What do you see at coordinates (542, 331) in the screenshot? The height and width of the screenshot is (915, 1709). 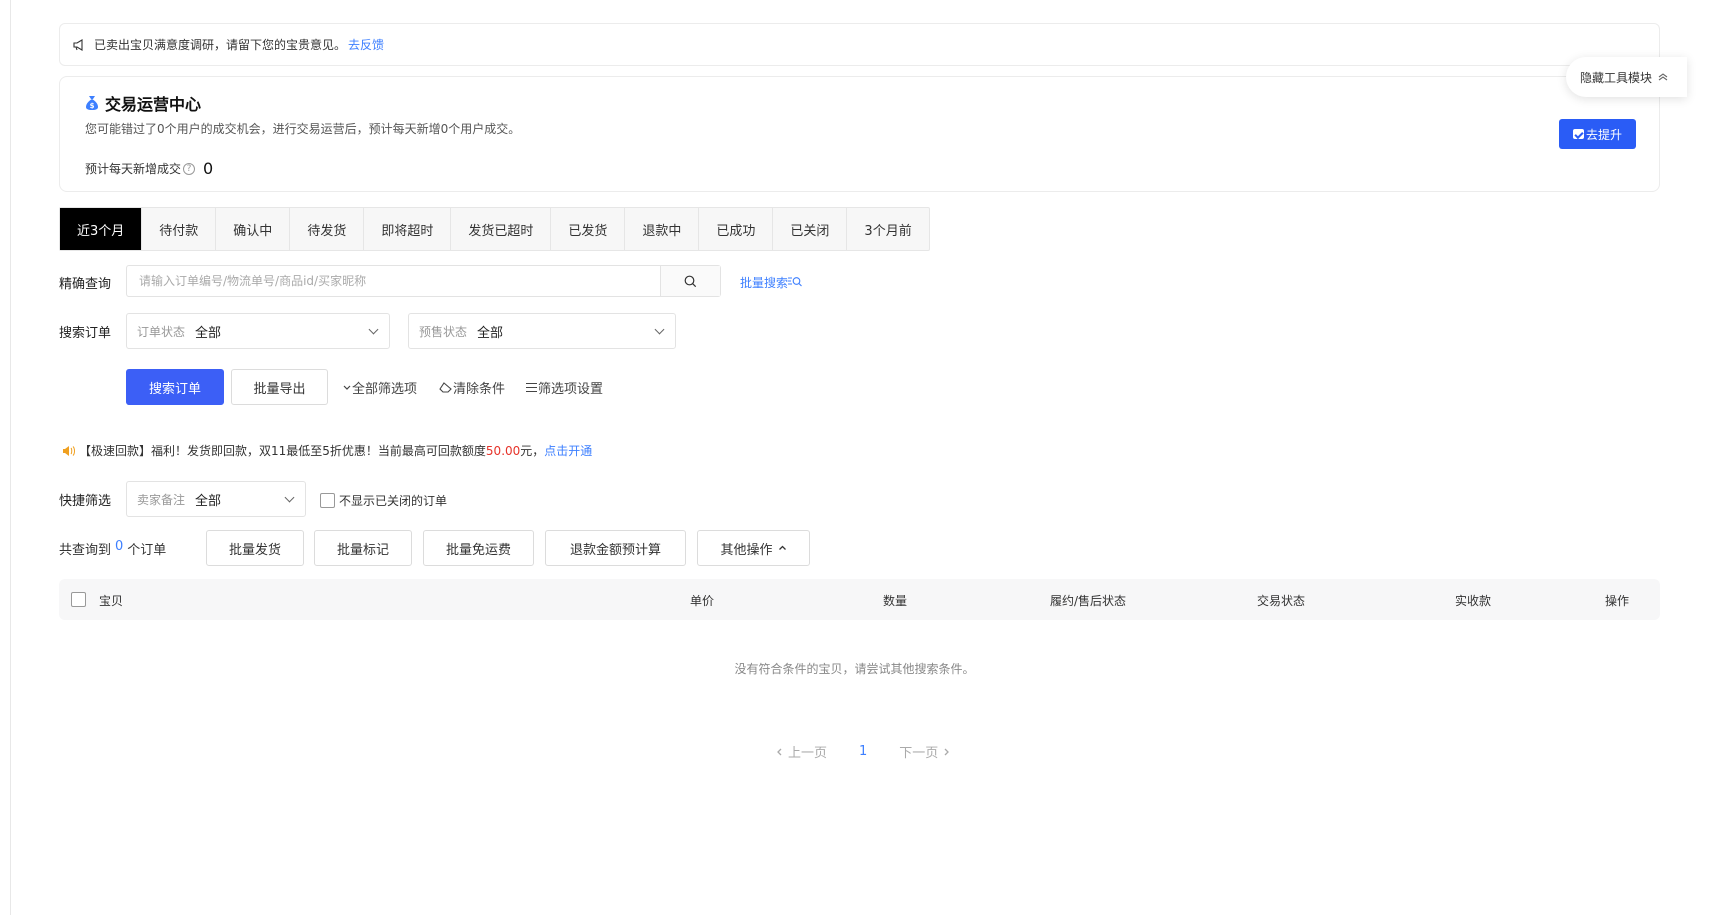 I see `presale-status-select: 预售状态 全部` at bounding box center [542, 331].